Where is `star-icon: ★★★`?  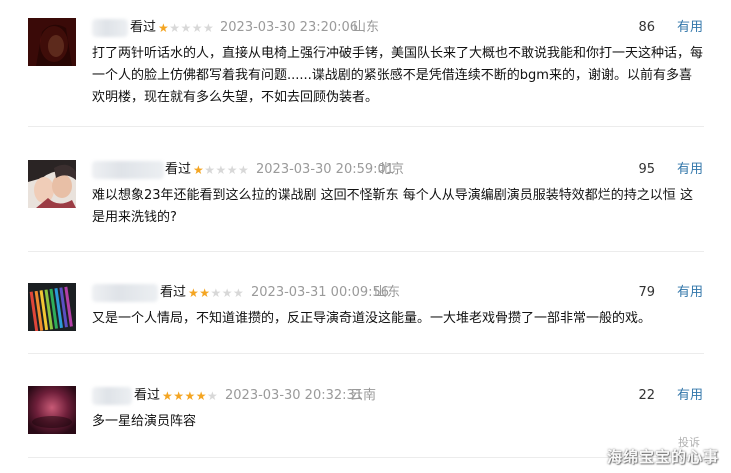
star-icon: ★★★ is located at coordinates (227, 293).